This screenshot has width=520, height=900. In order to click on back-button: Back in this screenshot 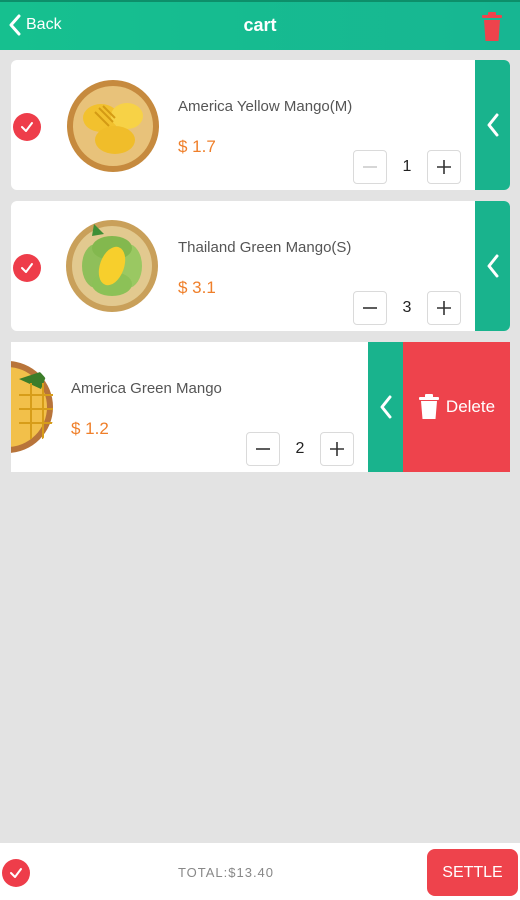, I will do `click(35, 25)`.